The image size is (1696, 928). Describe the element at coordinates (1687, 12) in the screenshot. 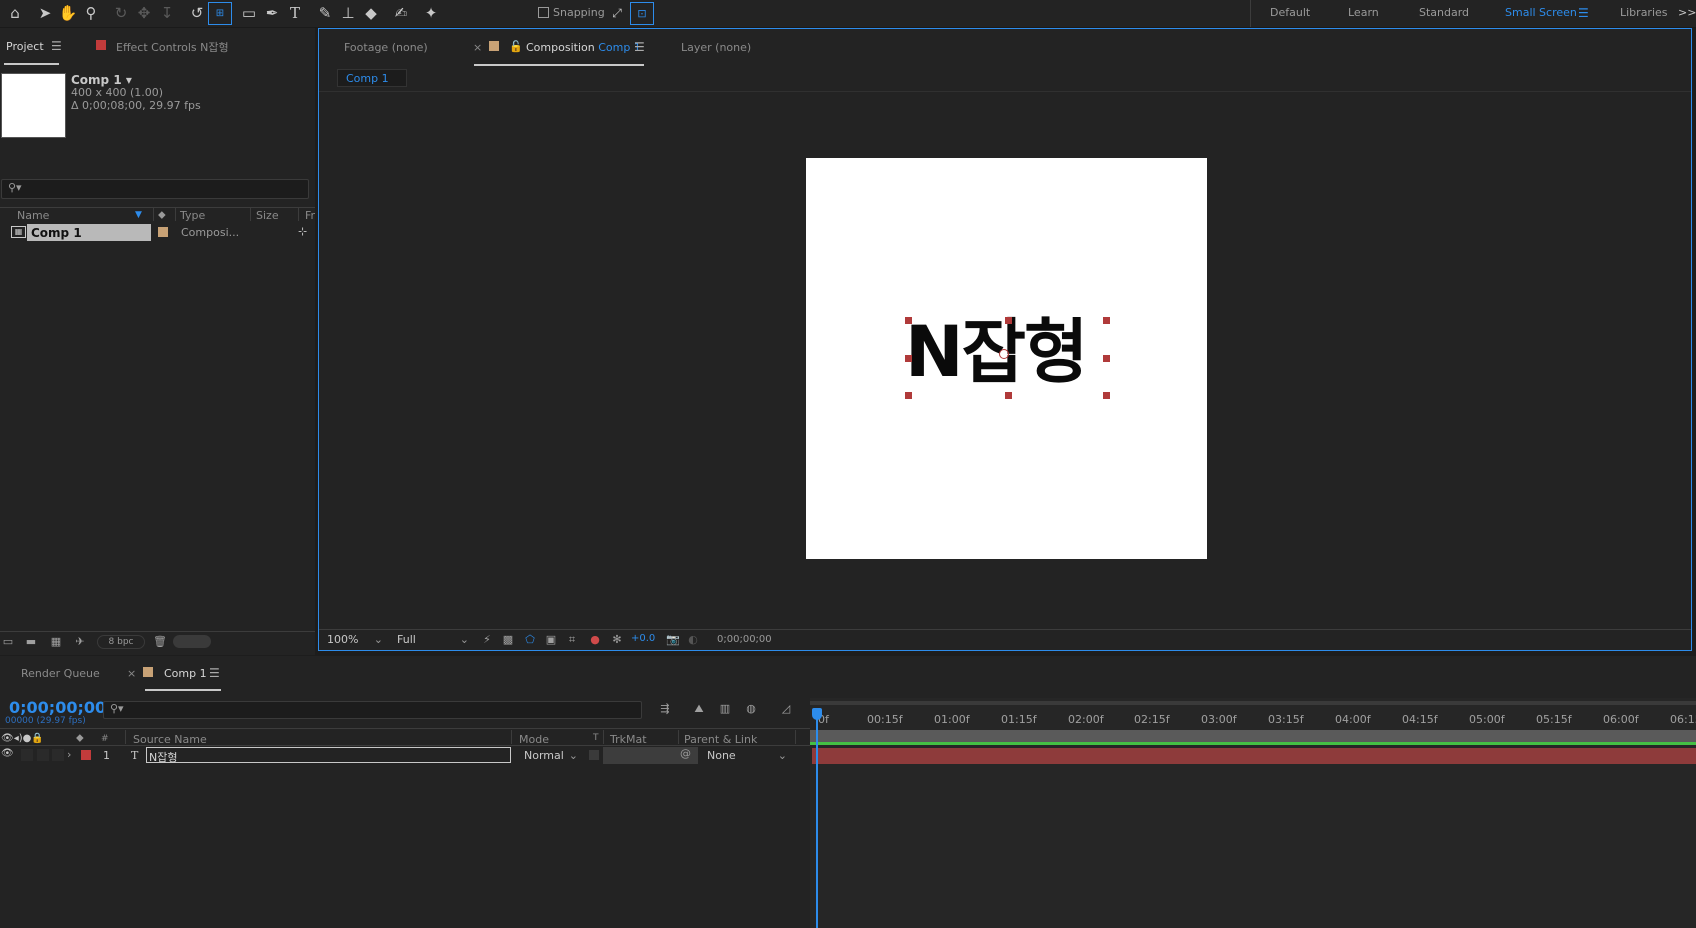

I see `workspace-overflow-icon: >>` at that location.